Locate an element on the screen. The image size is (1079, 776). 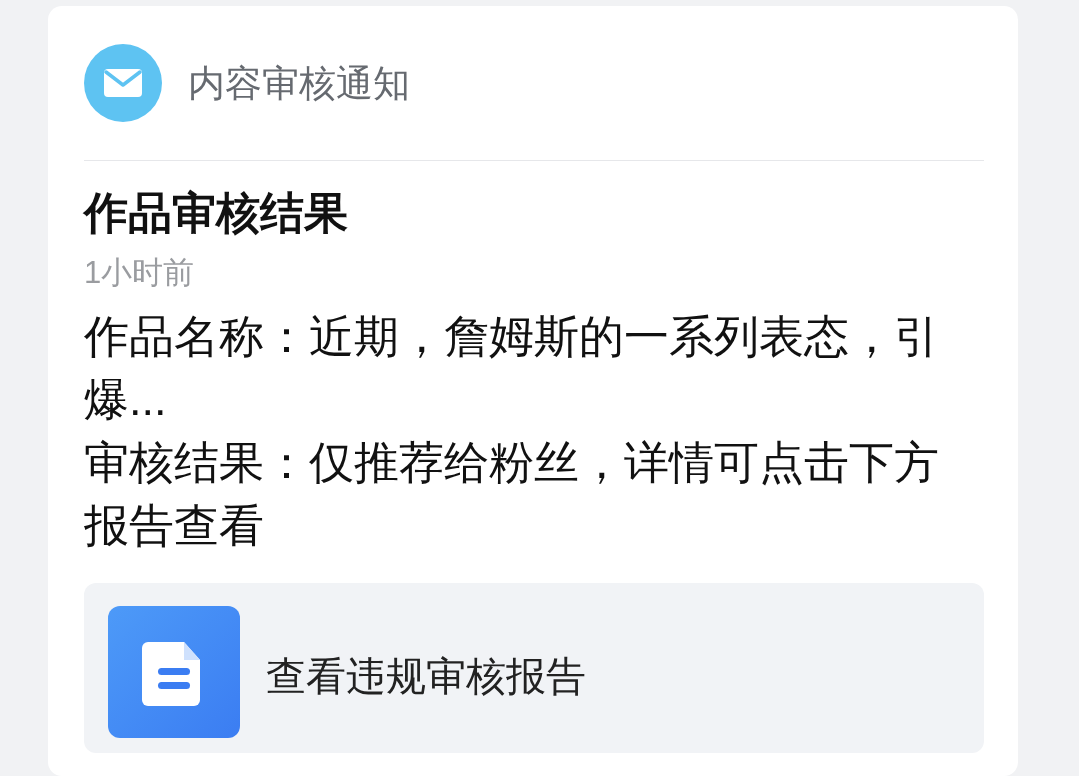
notification-source: 内容审核通知 is located at coordinates (299, 83).